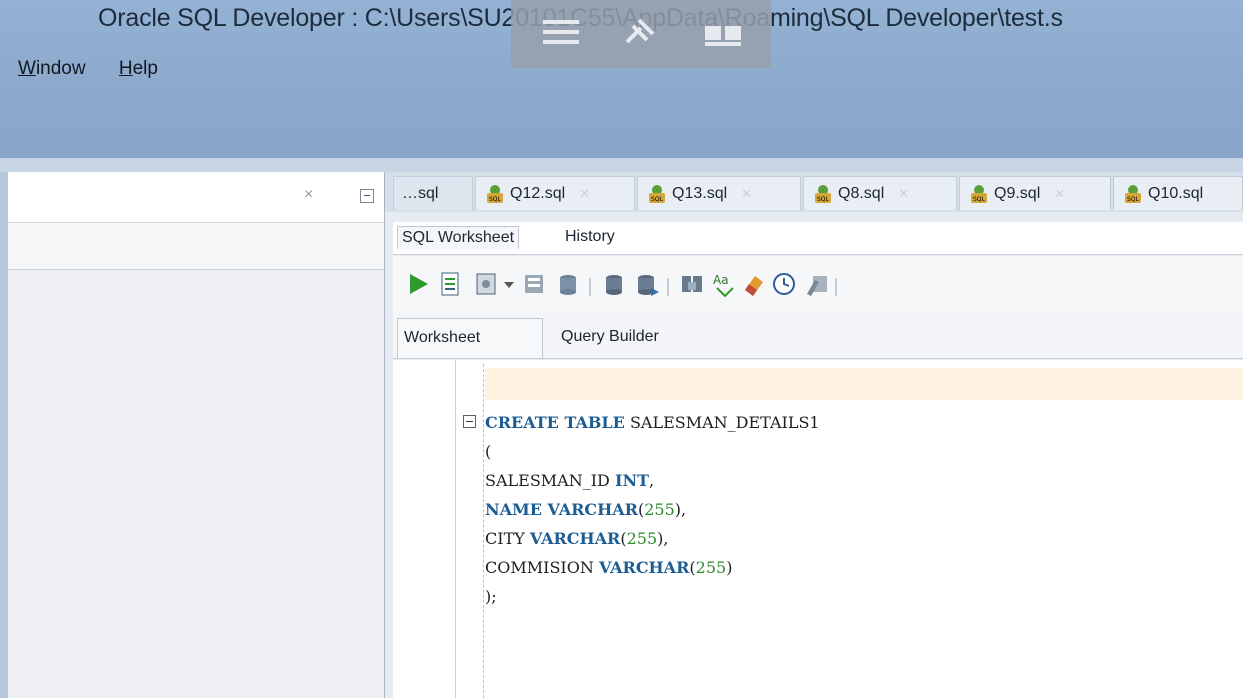  What do you see at coordinates (138, 68) in the screenshot?
I see `menu-help: Help` at bounding box center [138, 68].